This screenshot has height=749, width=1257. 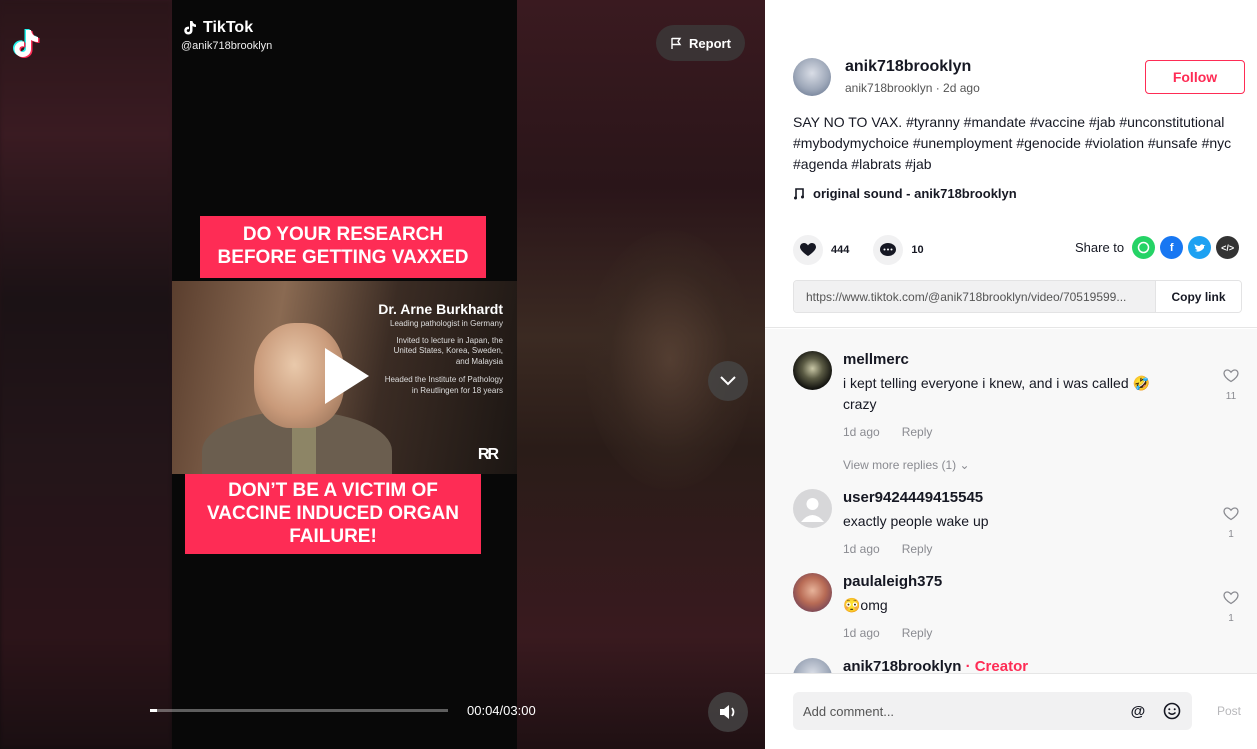 I want to click on play-icon, so click(x=347, y=376).